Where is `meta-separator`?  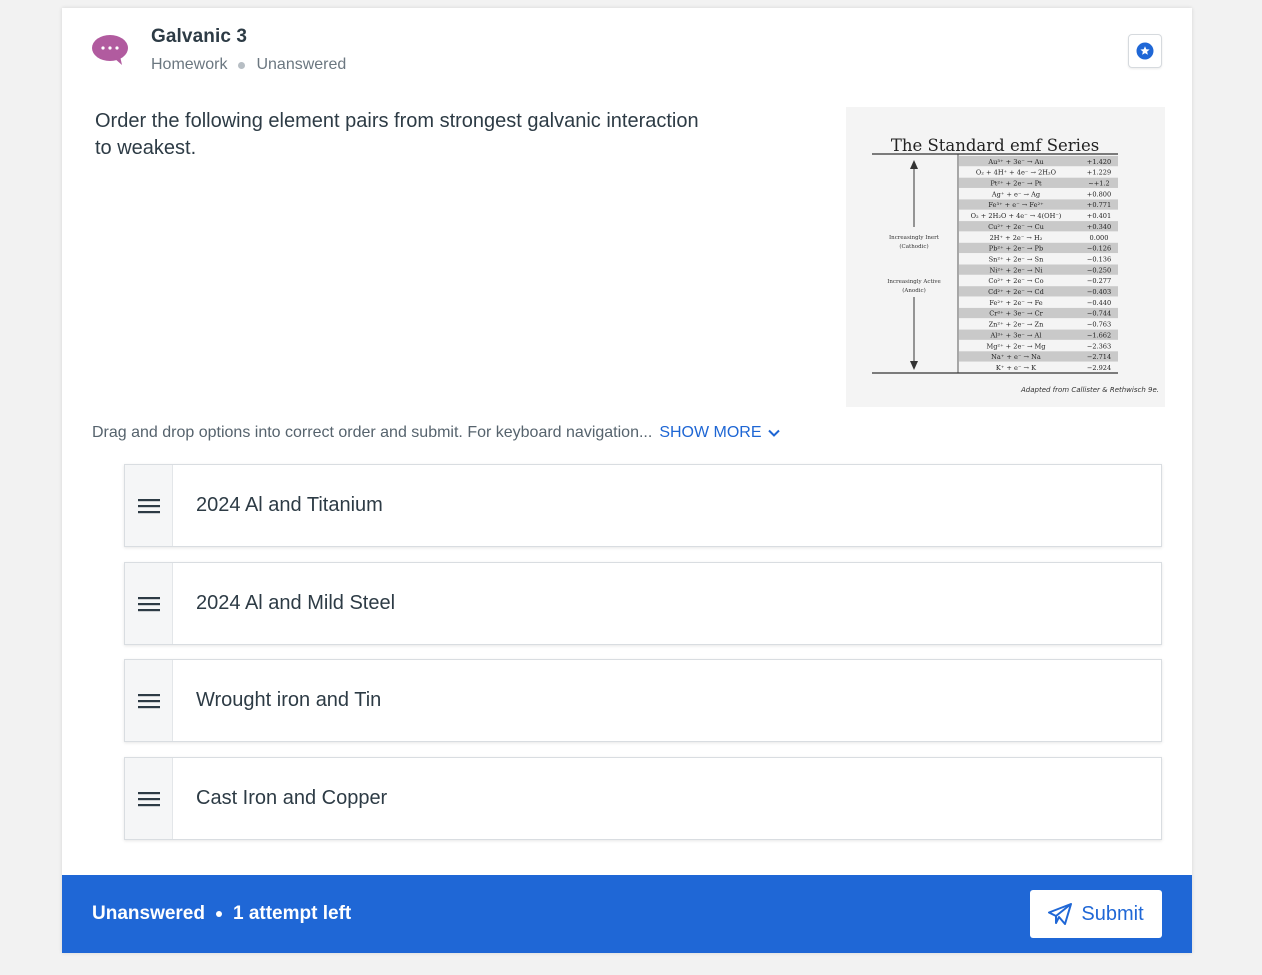 meta-separator is located at coordinates (242, 65).